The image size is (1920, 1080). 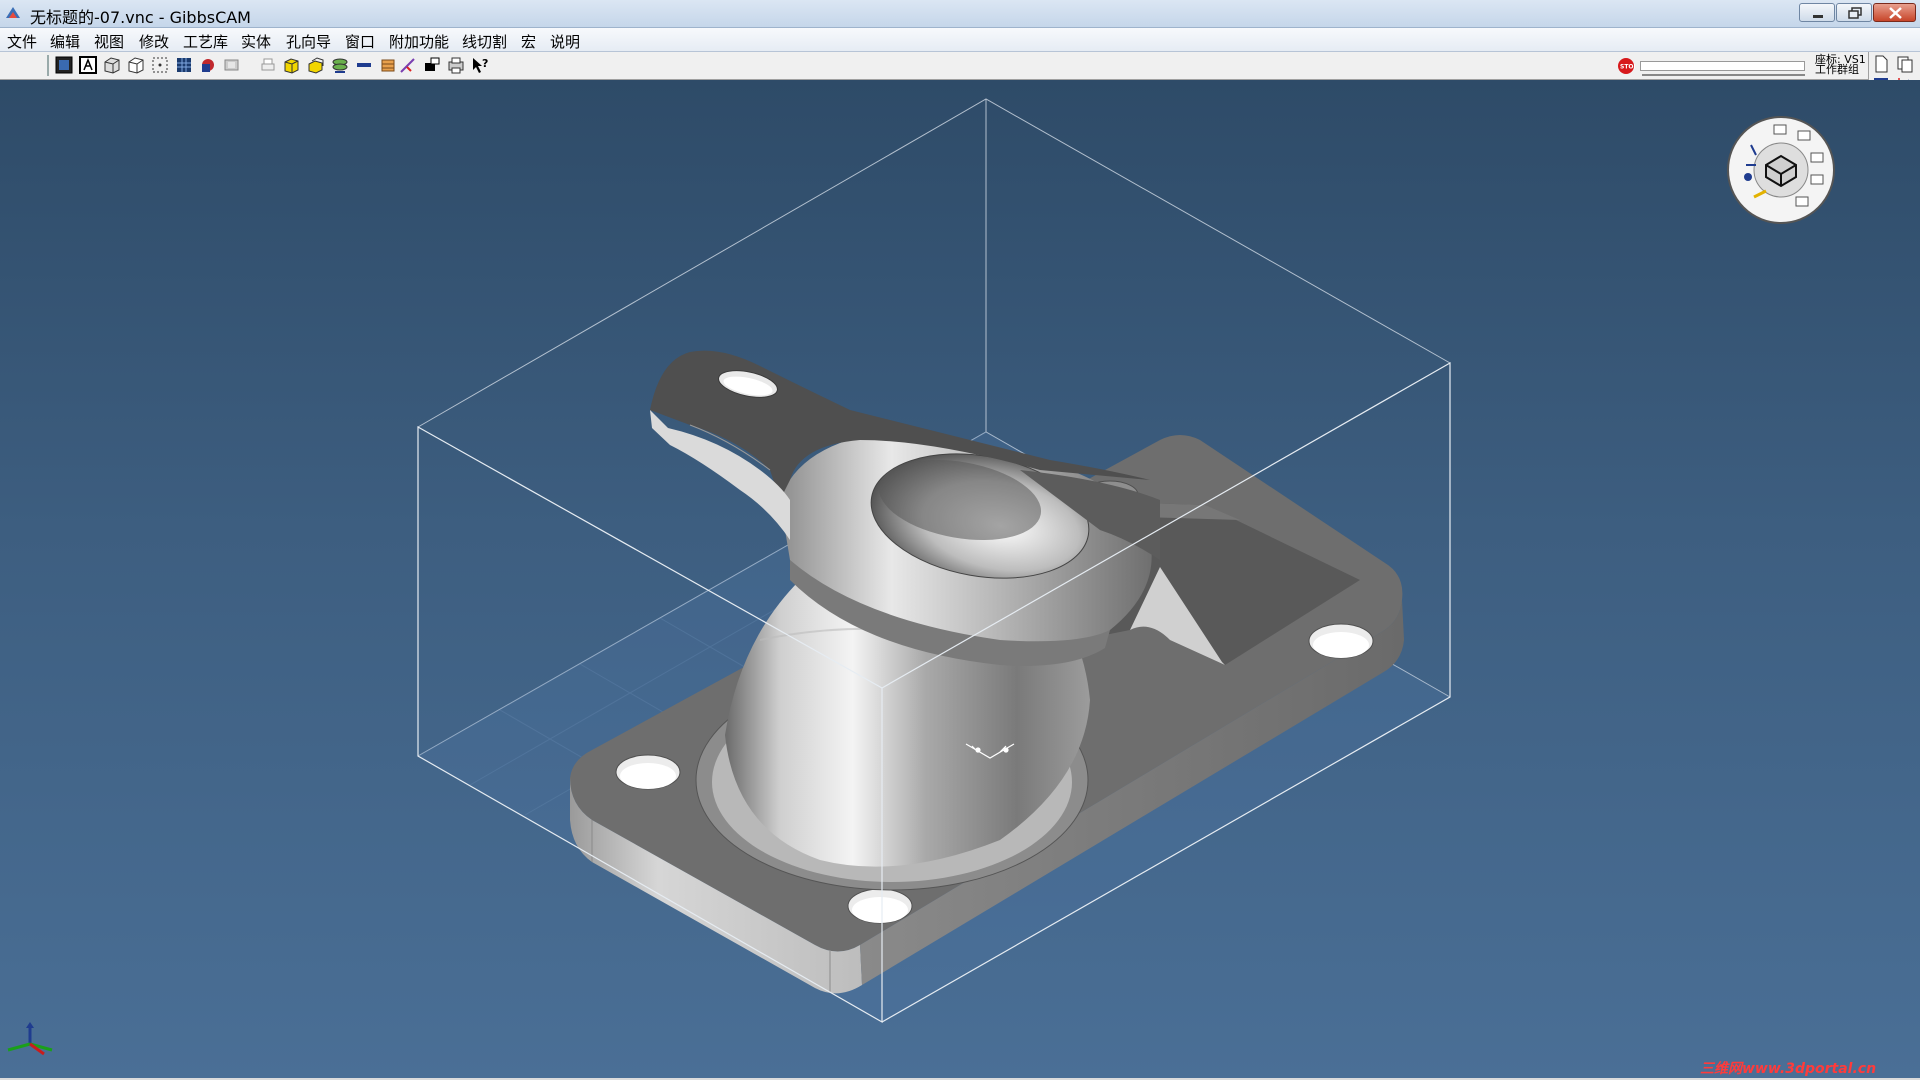 I want to click on menu-solid: 实体, so click(x=256, y=41).